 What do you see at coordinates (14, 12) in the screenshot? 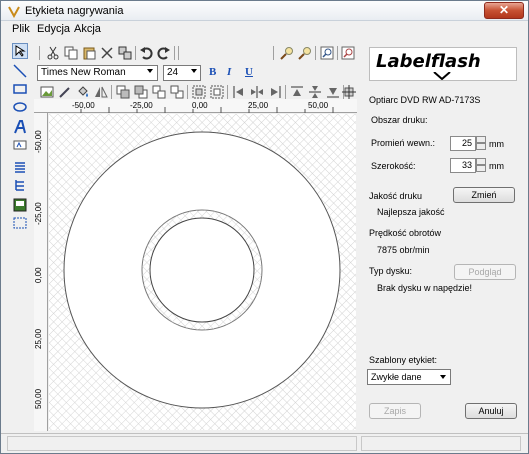
I see `app-icon` at bounding box center [14, 12].